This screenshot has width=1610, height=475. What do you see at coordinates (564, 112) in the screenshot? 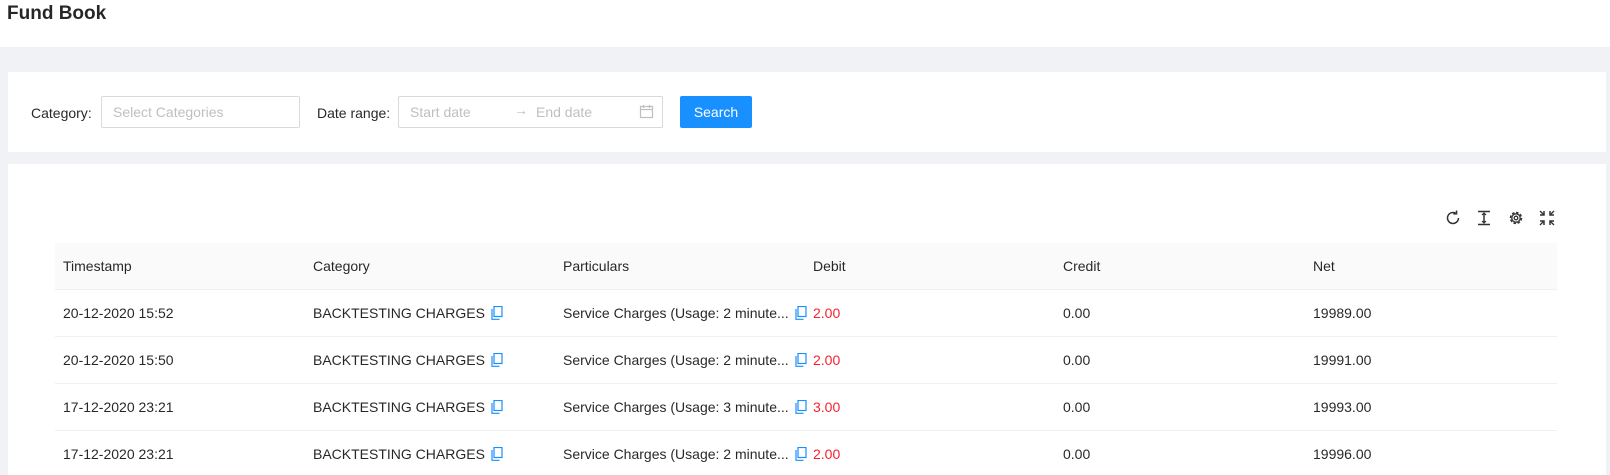
I see `end-date-placeholder: End date` at bounding box center [564, 112].